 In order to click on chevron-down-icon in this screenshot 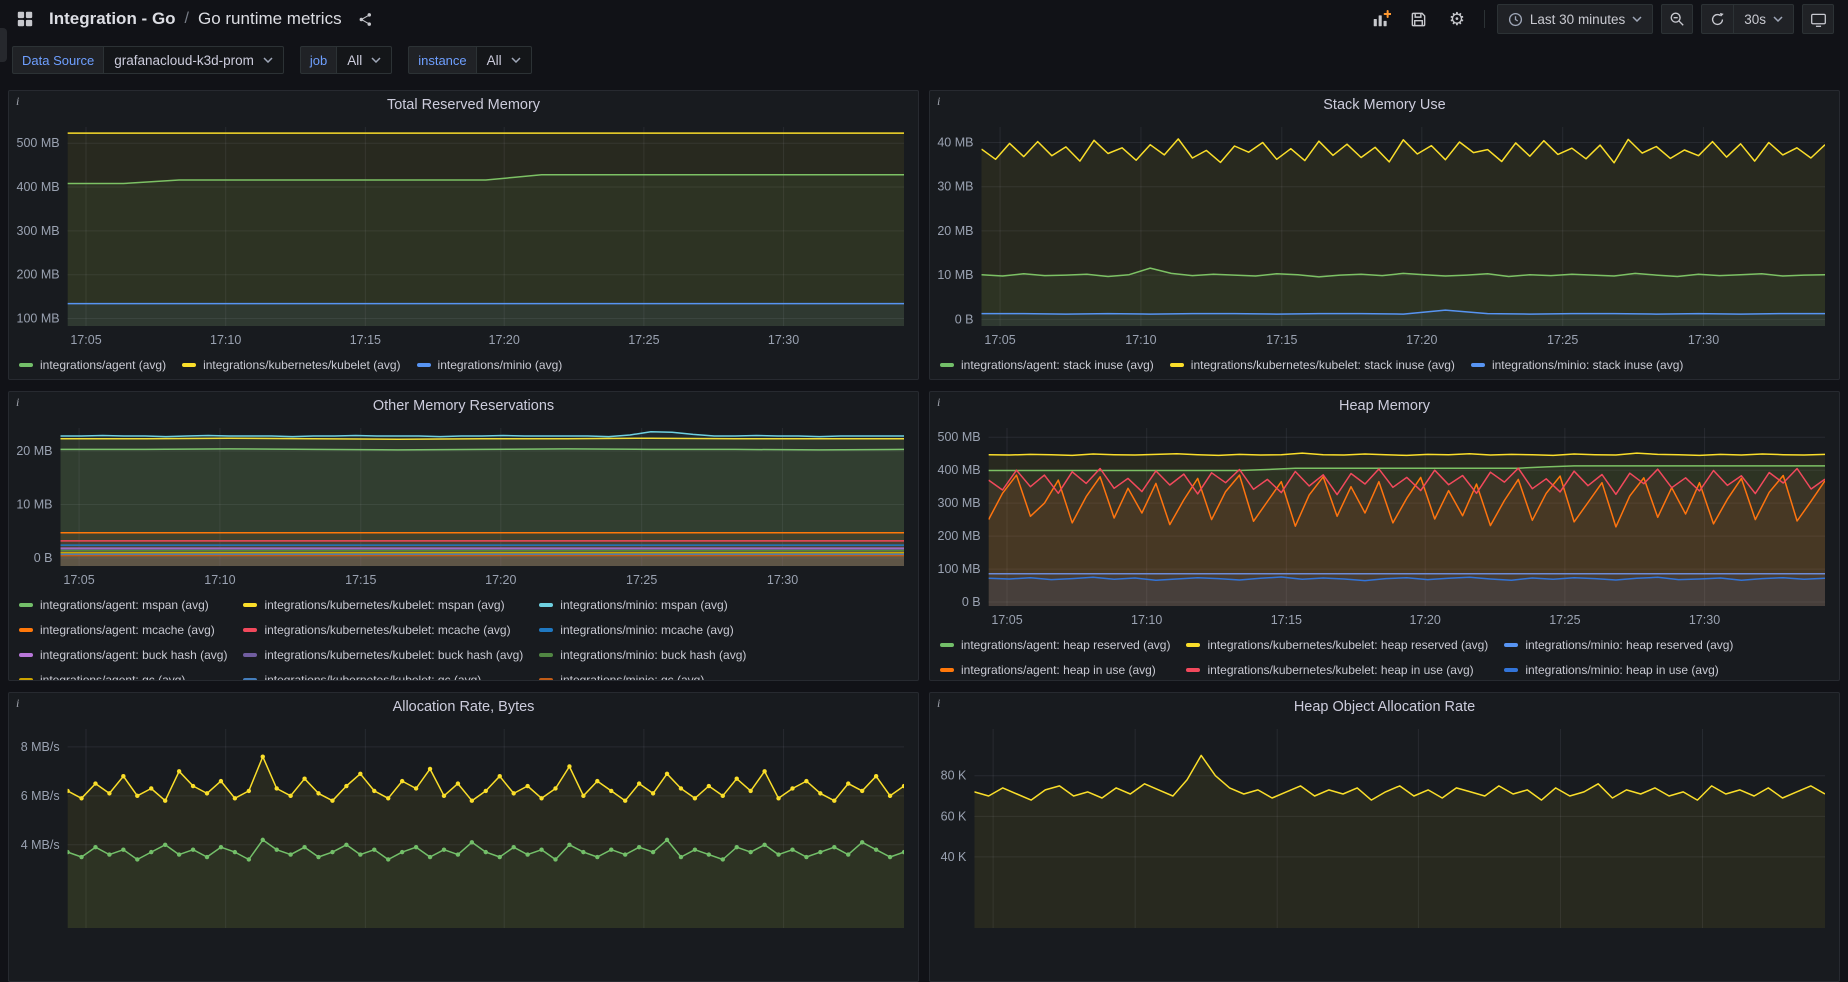, I will do `click(376, 60)`.